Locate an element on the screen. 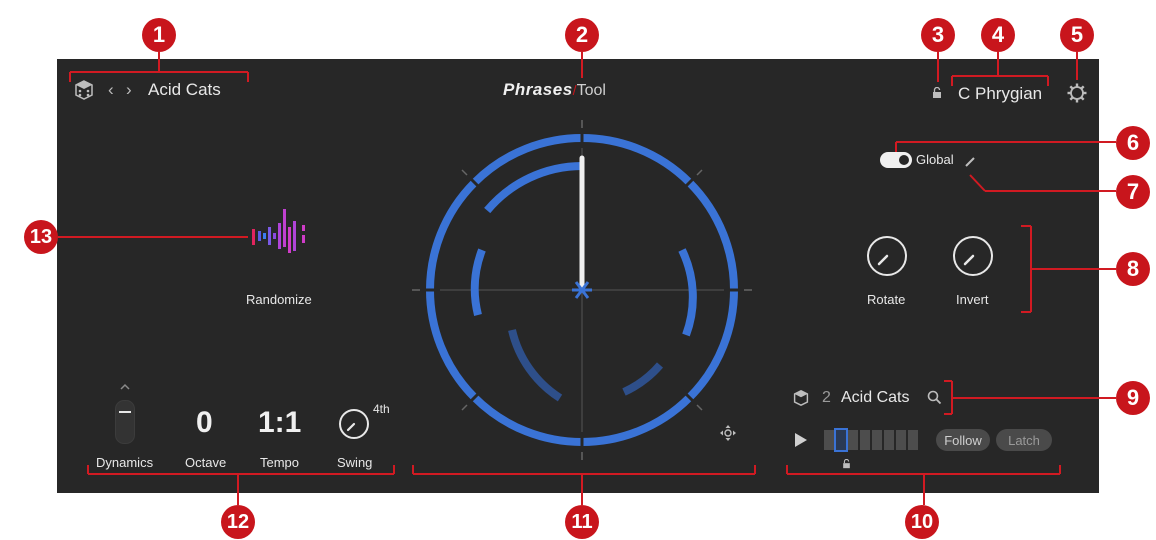  callout-11: 11 is located at coordinates (582, 522).